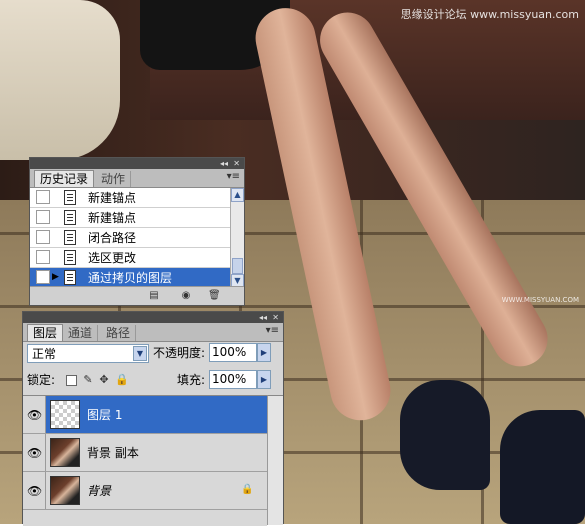 The height and width of the screenshot is (526, 585). Describe the element at coordinates (191, 380) in the screenshot. I see `fill-label: 填充:` at that location.